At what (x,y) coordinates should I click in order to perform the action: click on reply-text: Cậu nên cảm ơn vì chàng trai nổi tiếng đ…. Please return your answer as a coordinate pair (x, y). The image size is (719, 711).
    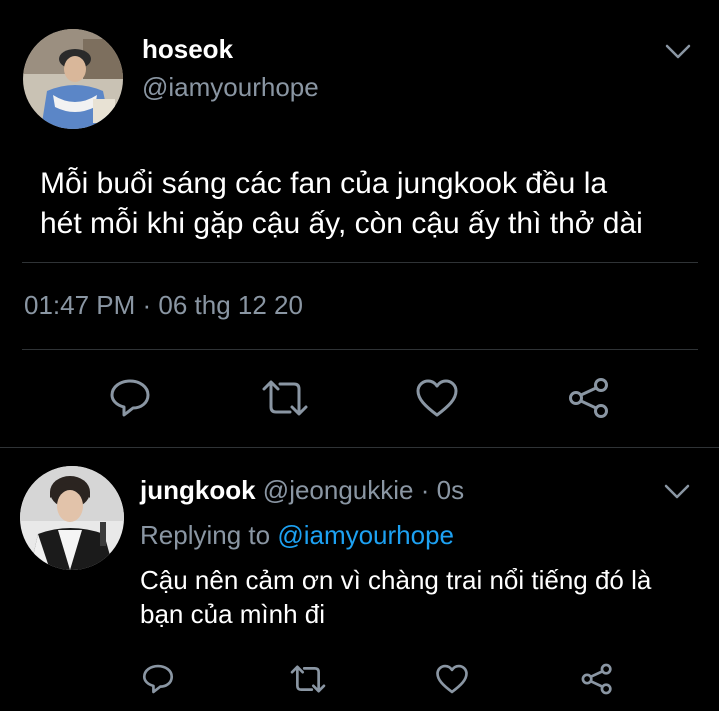
    Looking at the image, I should click on (395, 597).